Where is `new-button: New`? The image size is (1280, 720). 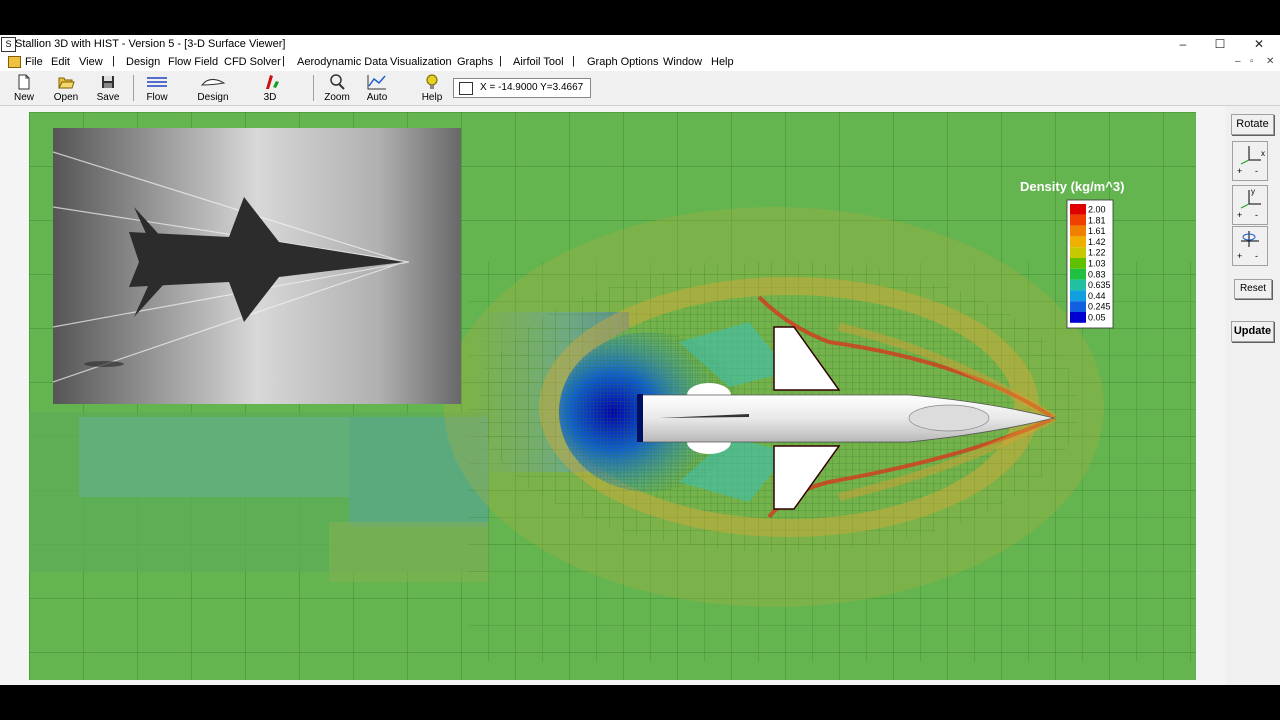 new-button: New is located at coordinates (24, 89).